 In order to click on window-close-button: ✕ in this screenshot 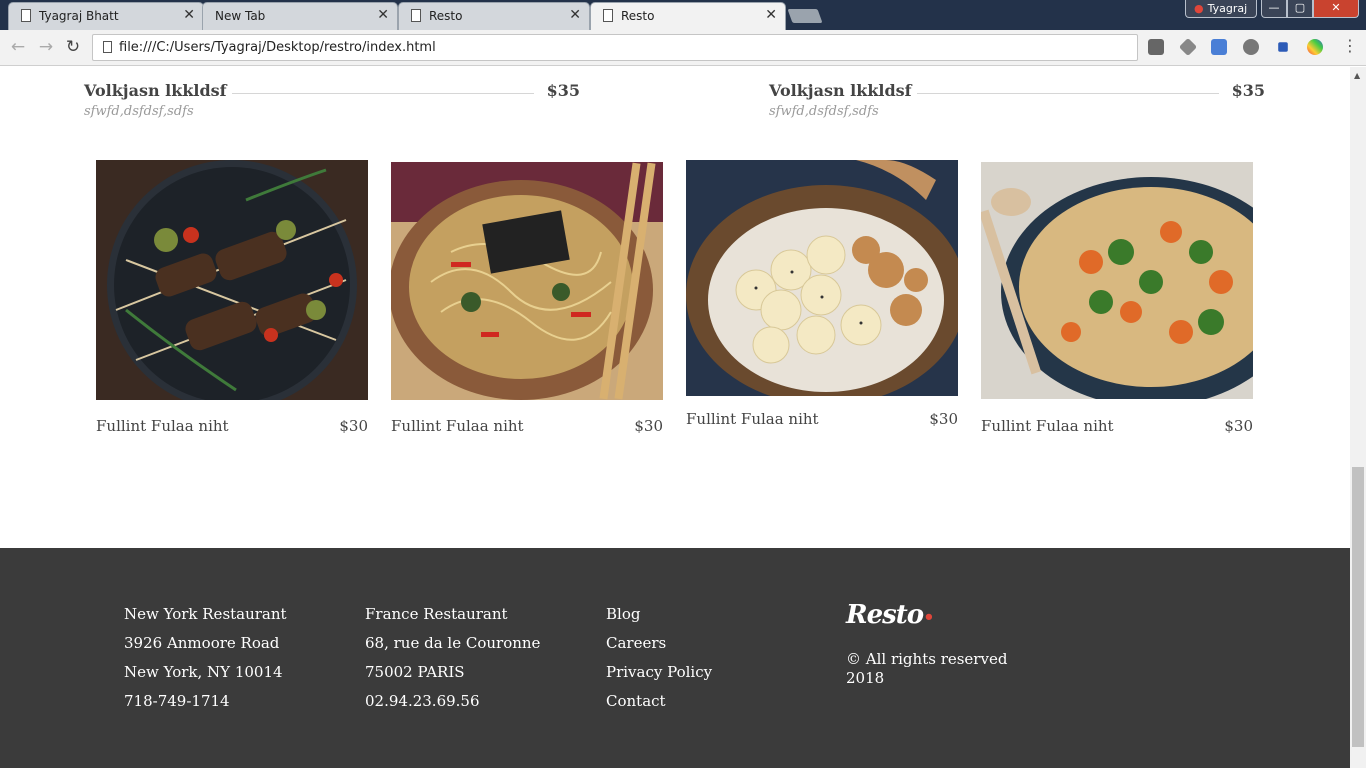, I will do `click(1336, 9)`.